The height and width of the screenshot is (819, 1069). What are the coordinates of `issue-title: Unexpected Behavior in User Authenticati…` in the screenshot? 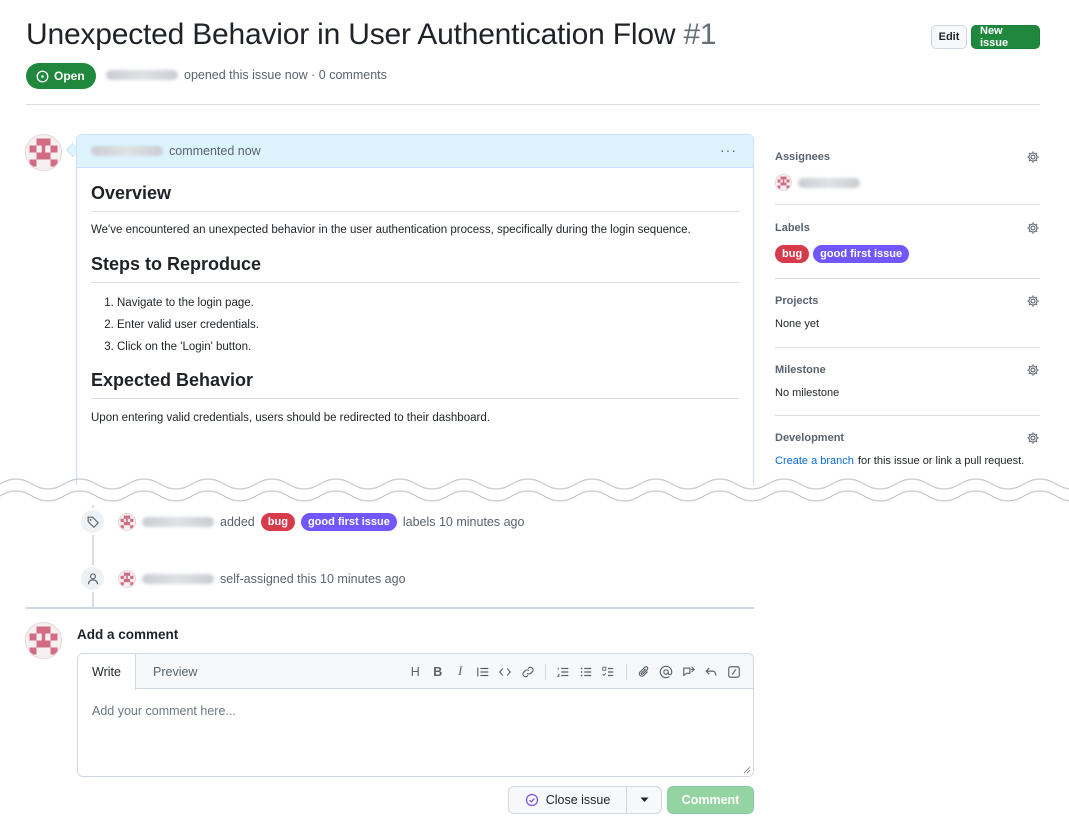 It's located at (371, 35).